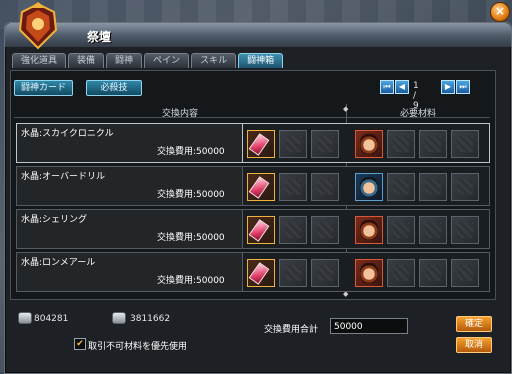  Describe the element at coordinates (150, 319) in the screenshot. I see `coin-amount: 3811662` at that location.